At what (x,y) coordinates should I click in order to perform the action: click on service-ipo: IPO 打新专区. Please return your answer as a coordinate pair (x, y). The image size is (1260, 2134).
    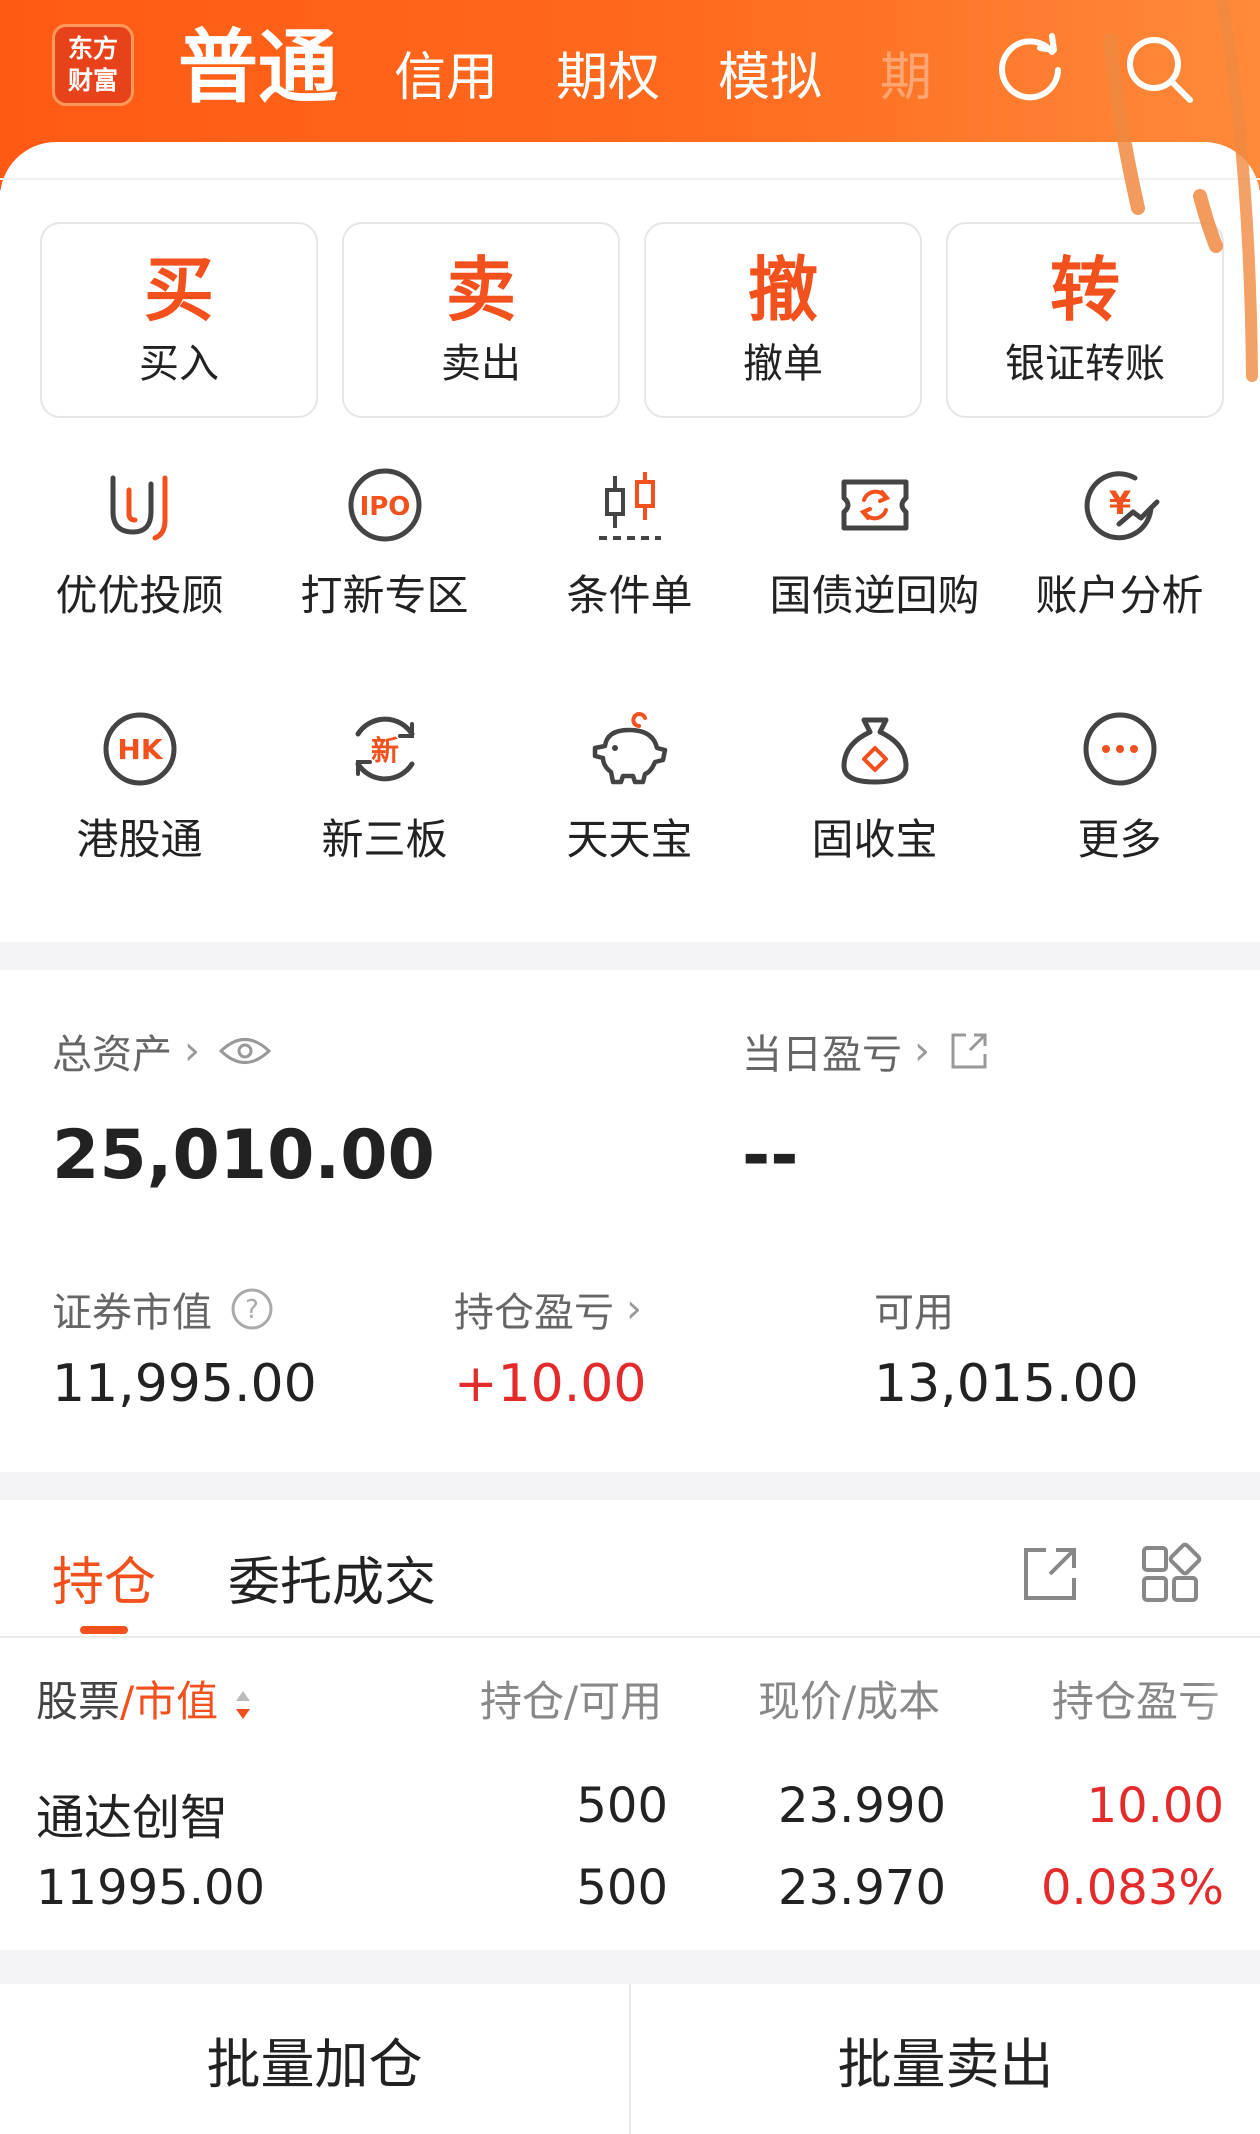
    Looking at the image, I should click on (384, 542).